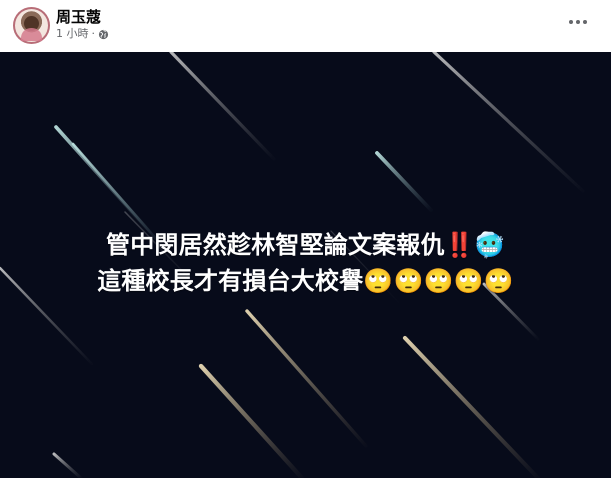  I want to click on caption-line-2: 這種校長才有損台大校譽🙄🙄🙄🙄🙄, so click(305, 281).